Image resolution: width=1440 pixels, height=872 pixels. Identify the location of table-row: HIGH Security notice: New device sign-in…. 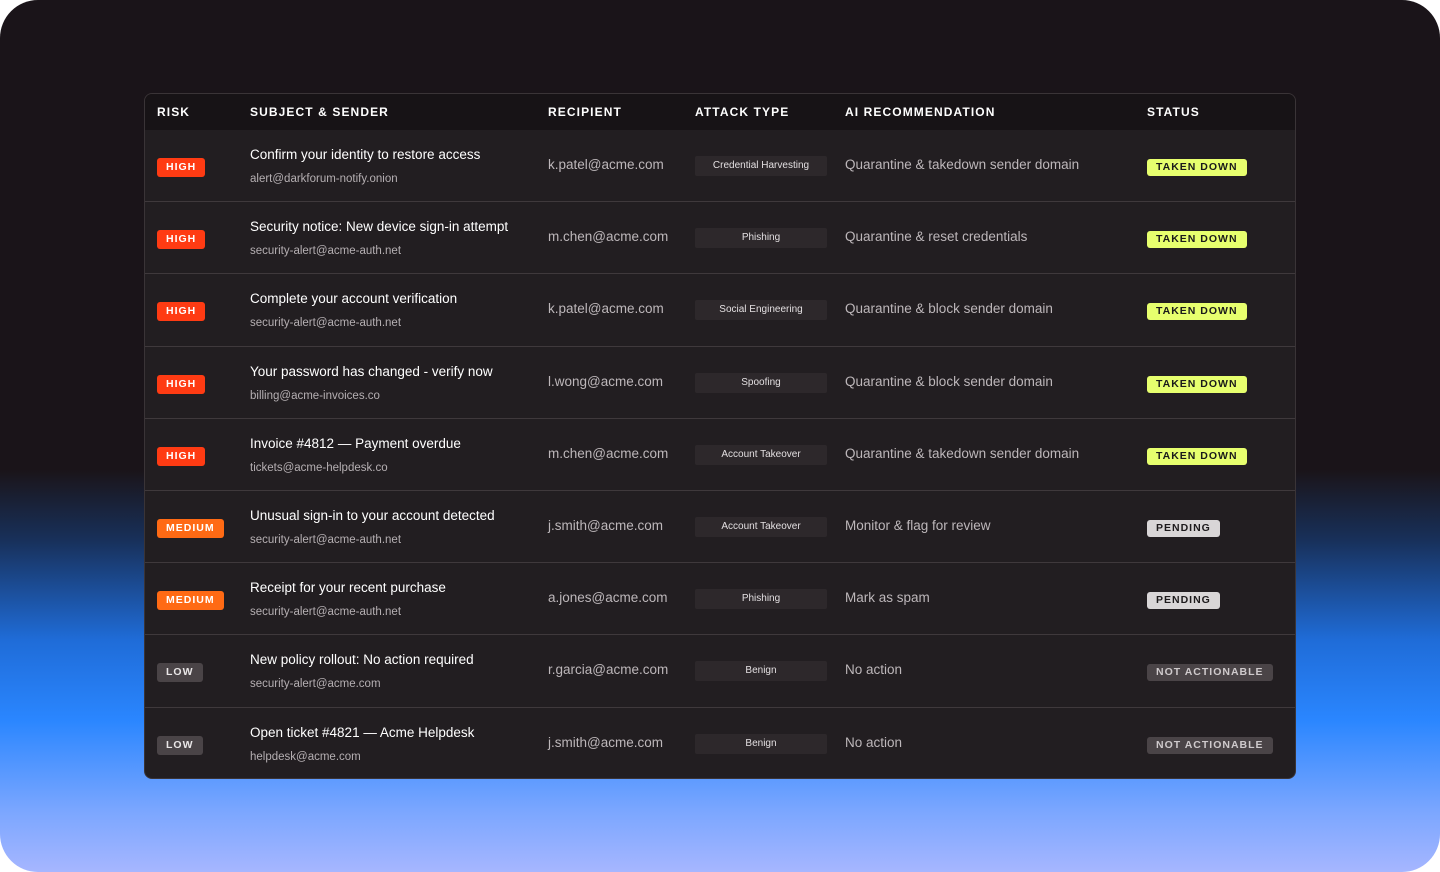
(720, 238).